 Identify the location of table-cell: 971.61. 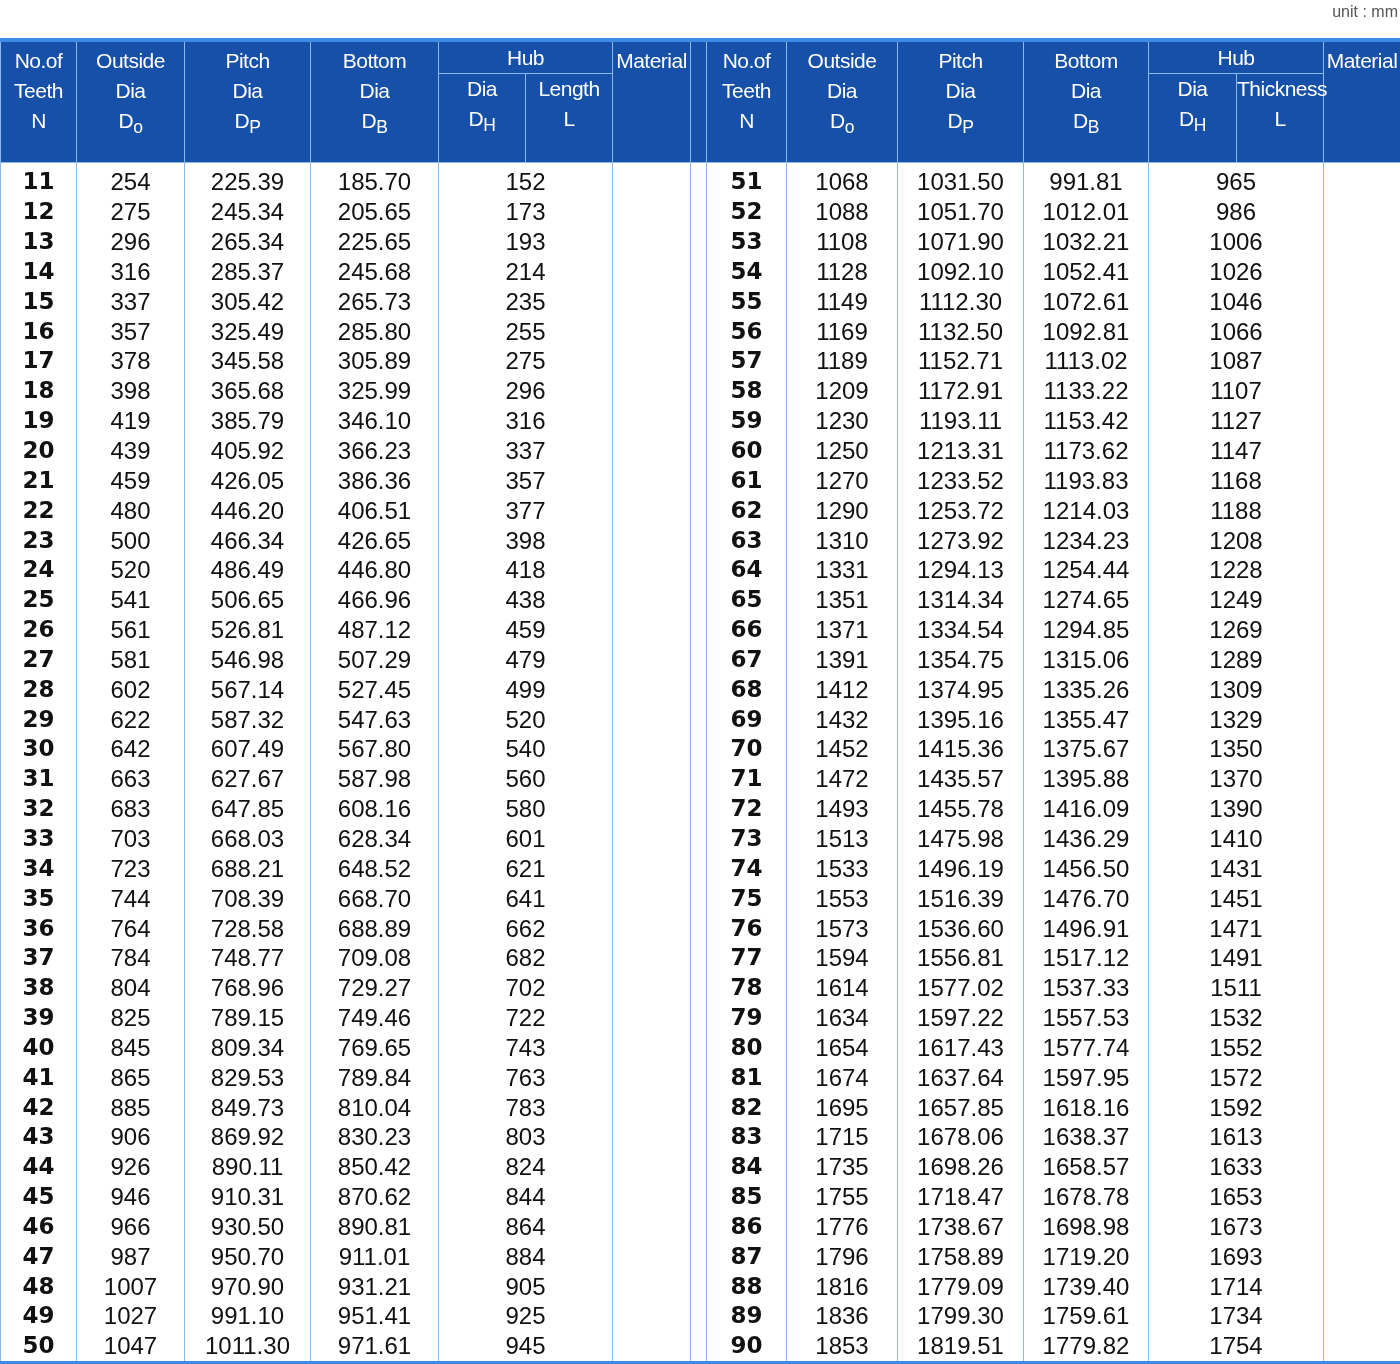
(374, 1346).